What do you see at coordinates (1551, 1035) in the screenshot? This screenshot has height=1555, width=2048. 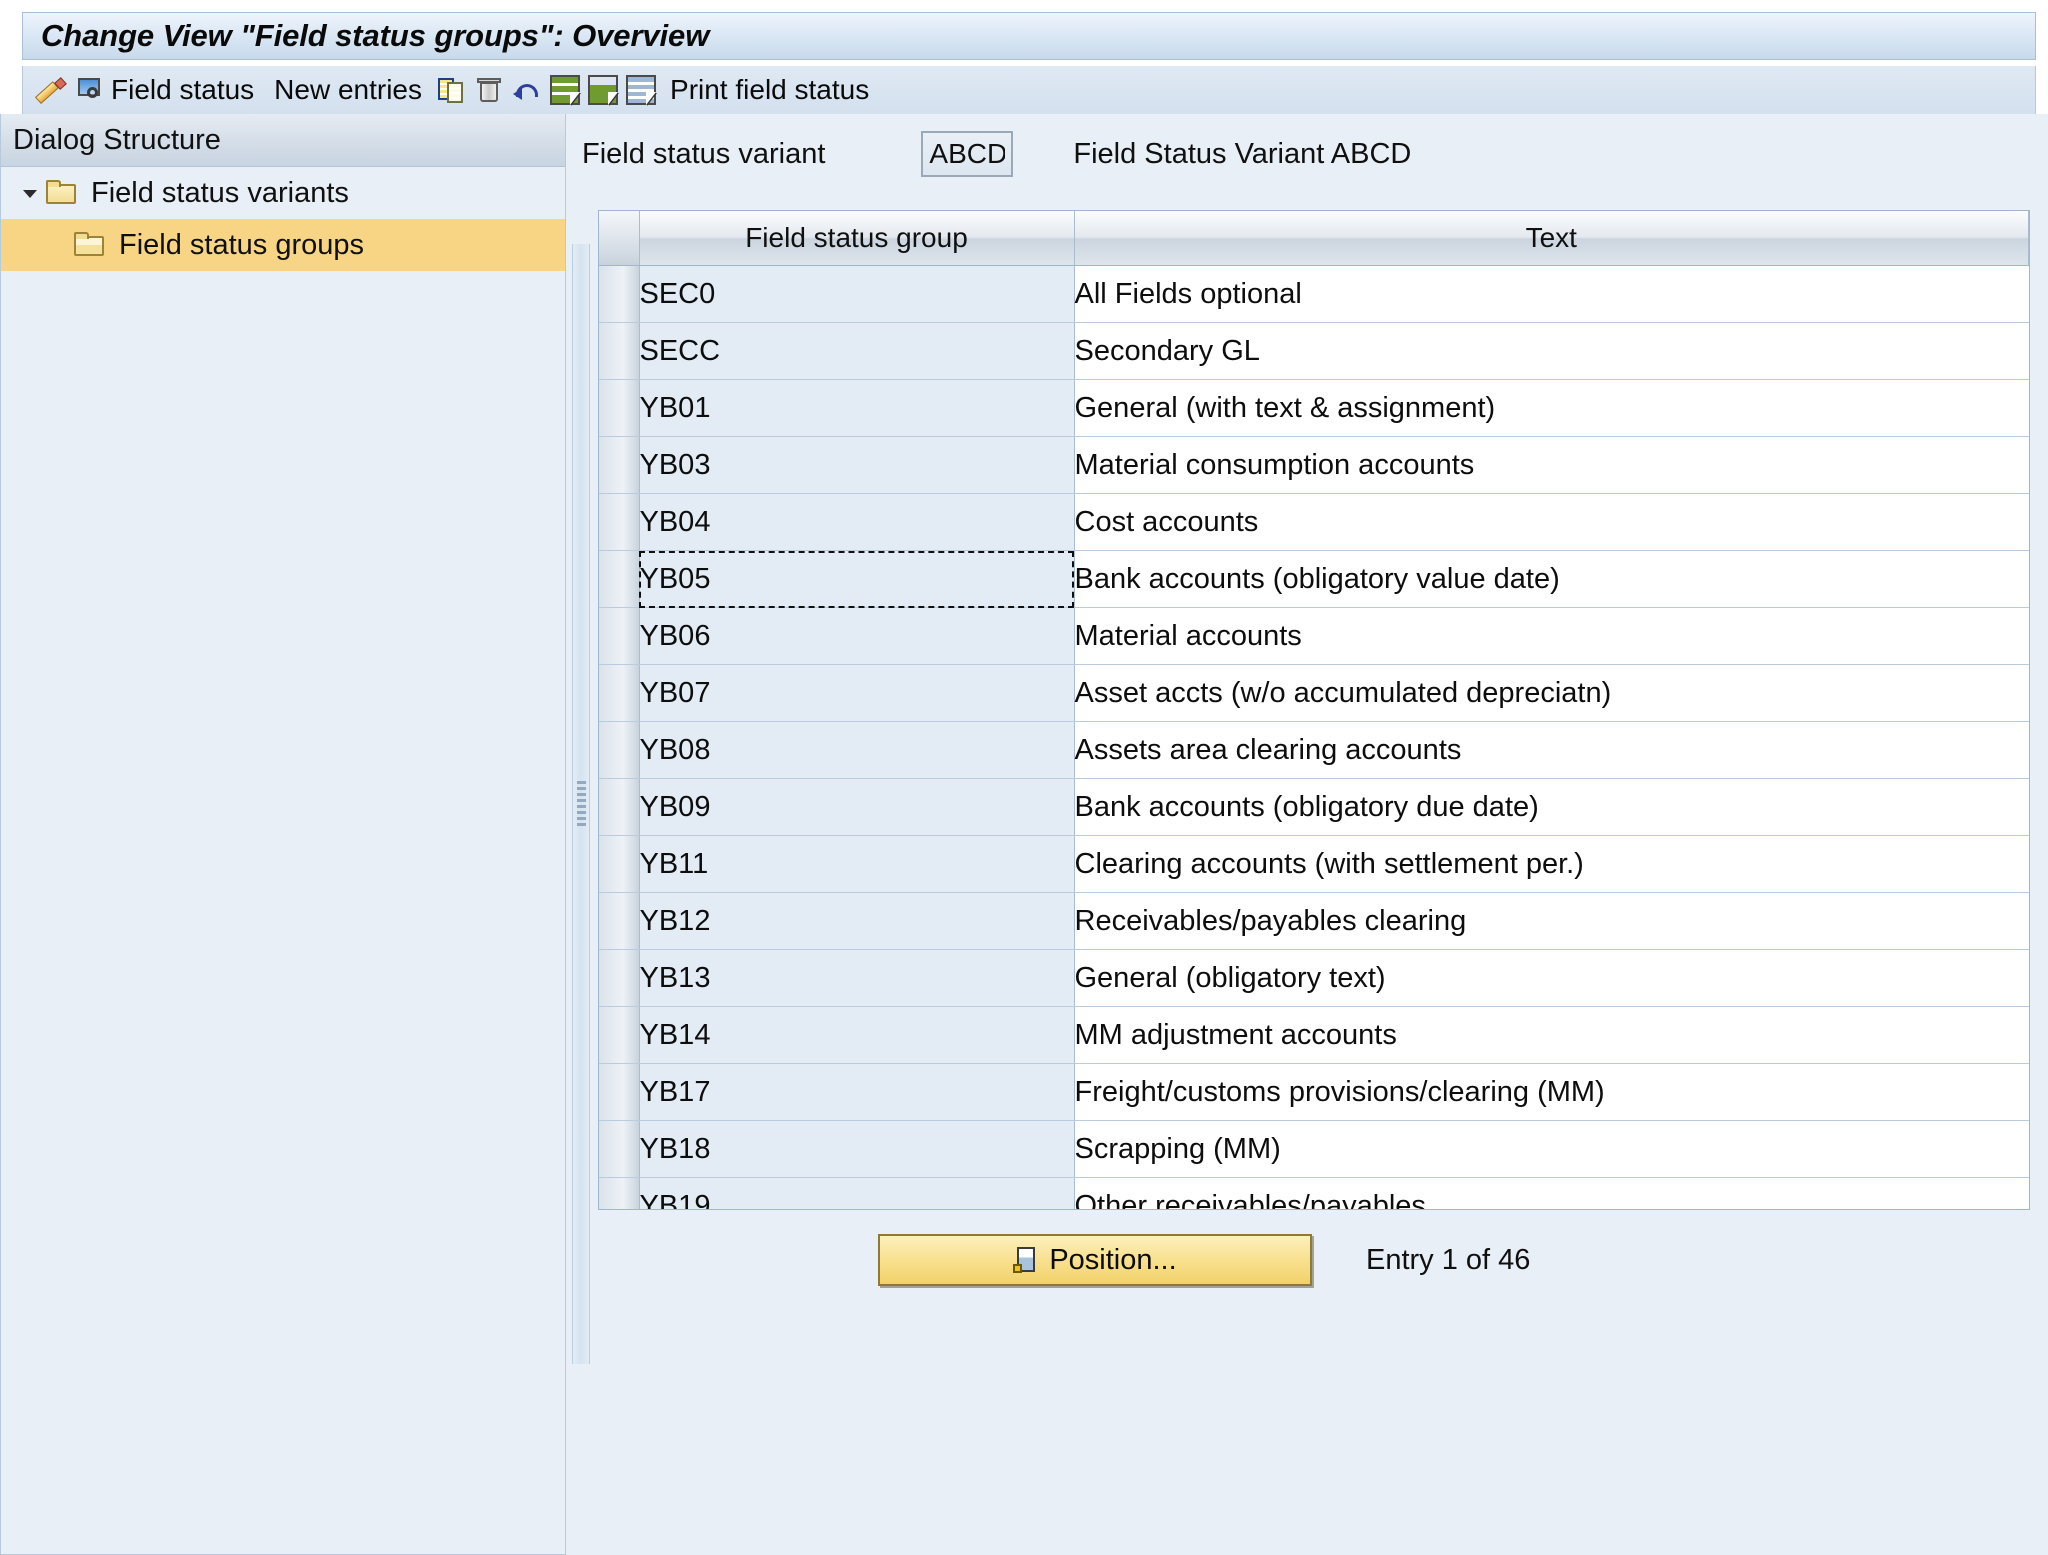 I see `cell-text: MM adjustment accounts` at bounding box center [1551, 1035].